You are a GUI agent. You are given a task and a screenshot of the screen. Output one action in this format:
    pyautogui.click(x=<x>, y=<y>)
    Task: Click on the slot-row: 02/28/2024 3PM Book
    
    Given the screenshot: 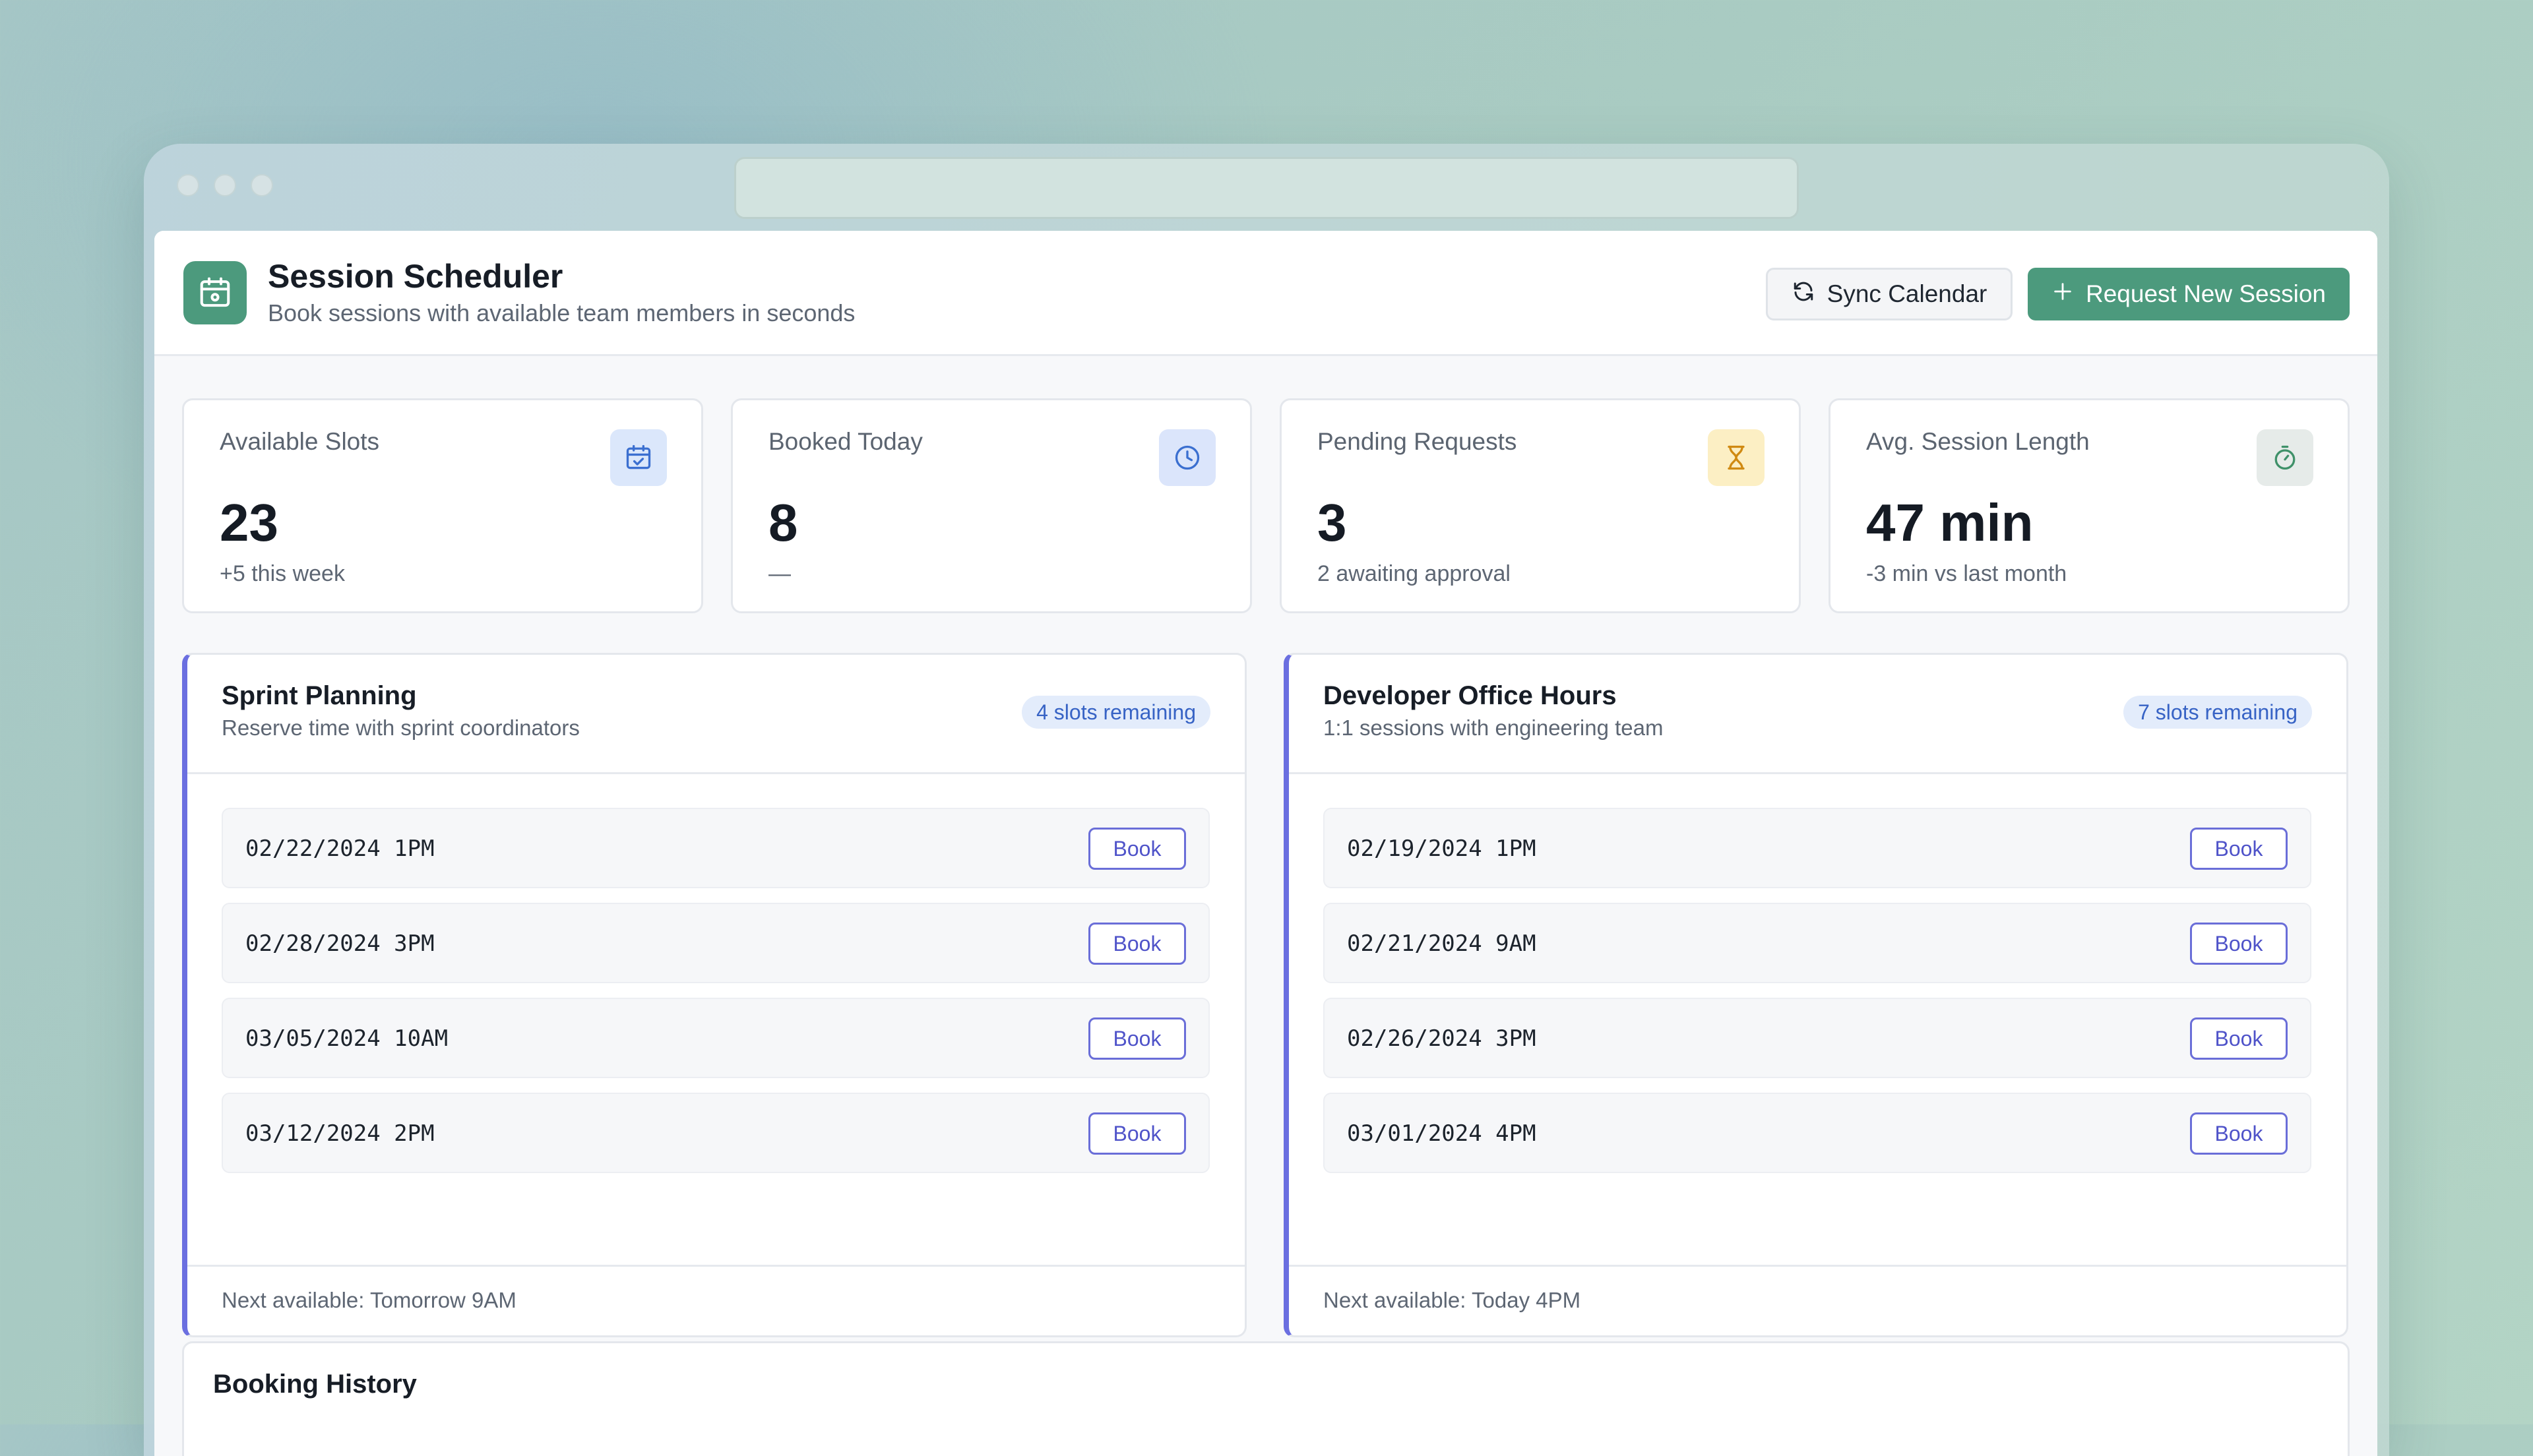 What is the action you would take?
    pyautogui.click(x=716, y=943)
    